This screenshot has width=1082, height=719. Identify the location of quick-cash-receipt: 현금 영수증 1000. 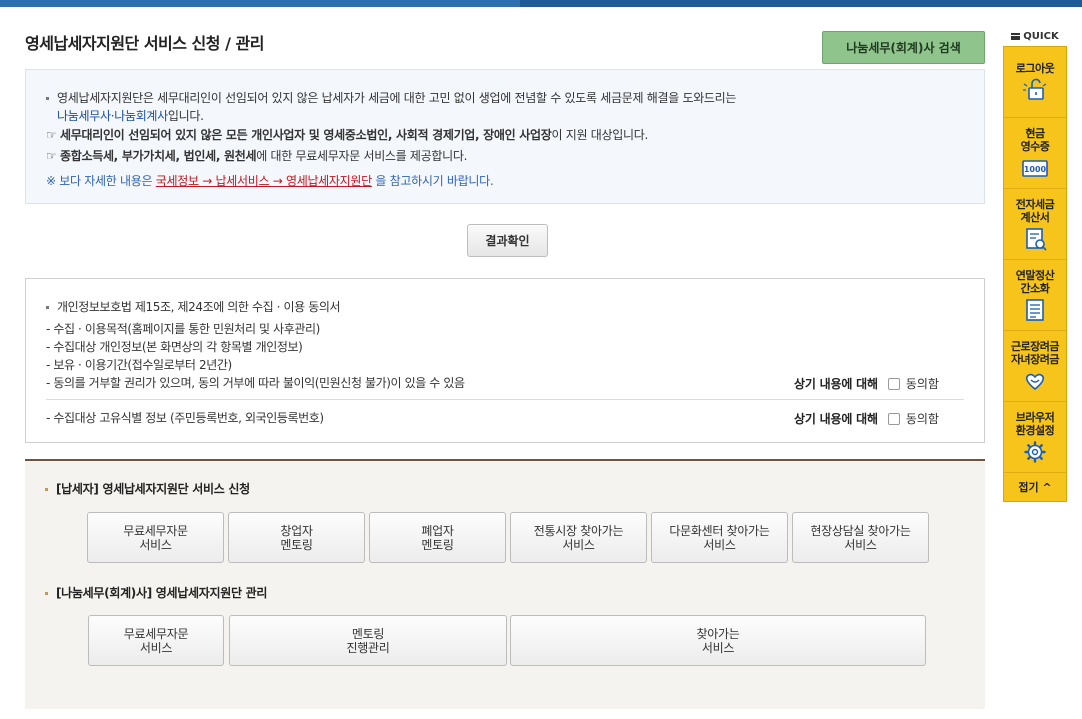
(1035, 153).